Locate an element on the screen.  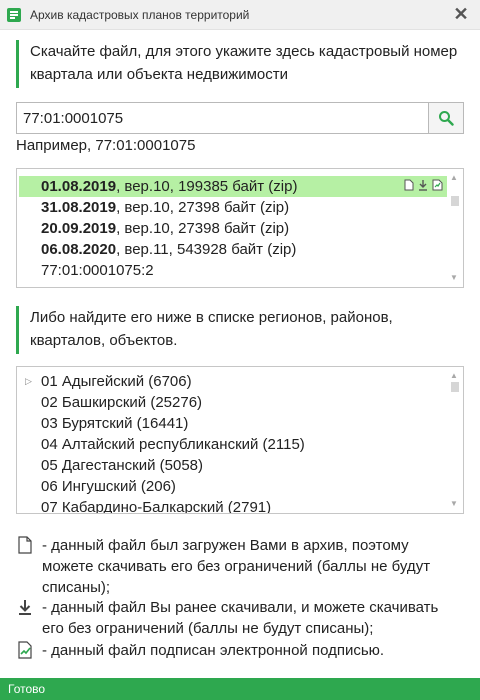
file-item: 01.08.2019, вер.10, 199385 байт (zip) is located at coordinates (233, 186).